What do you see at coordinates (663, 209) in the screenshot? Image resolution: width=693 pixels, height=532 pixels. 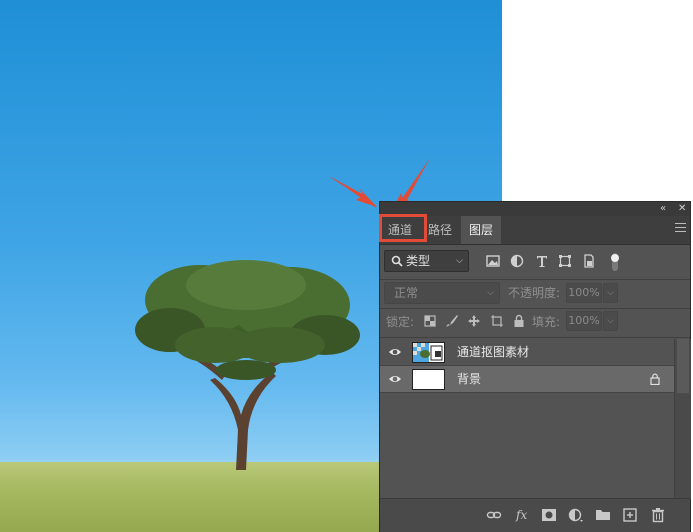 I see `collapse-icon: «` at bounding box center [663, 209].